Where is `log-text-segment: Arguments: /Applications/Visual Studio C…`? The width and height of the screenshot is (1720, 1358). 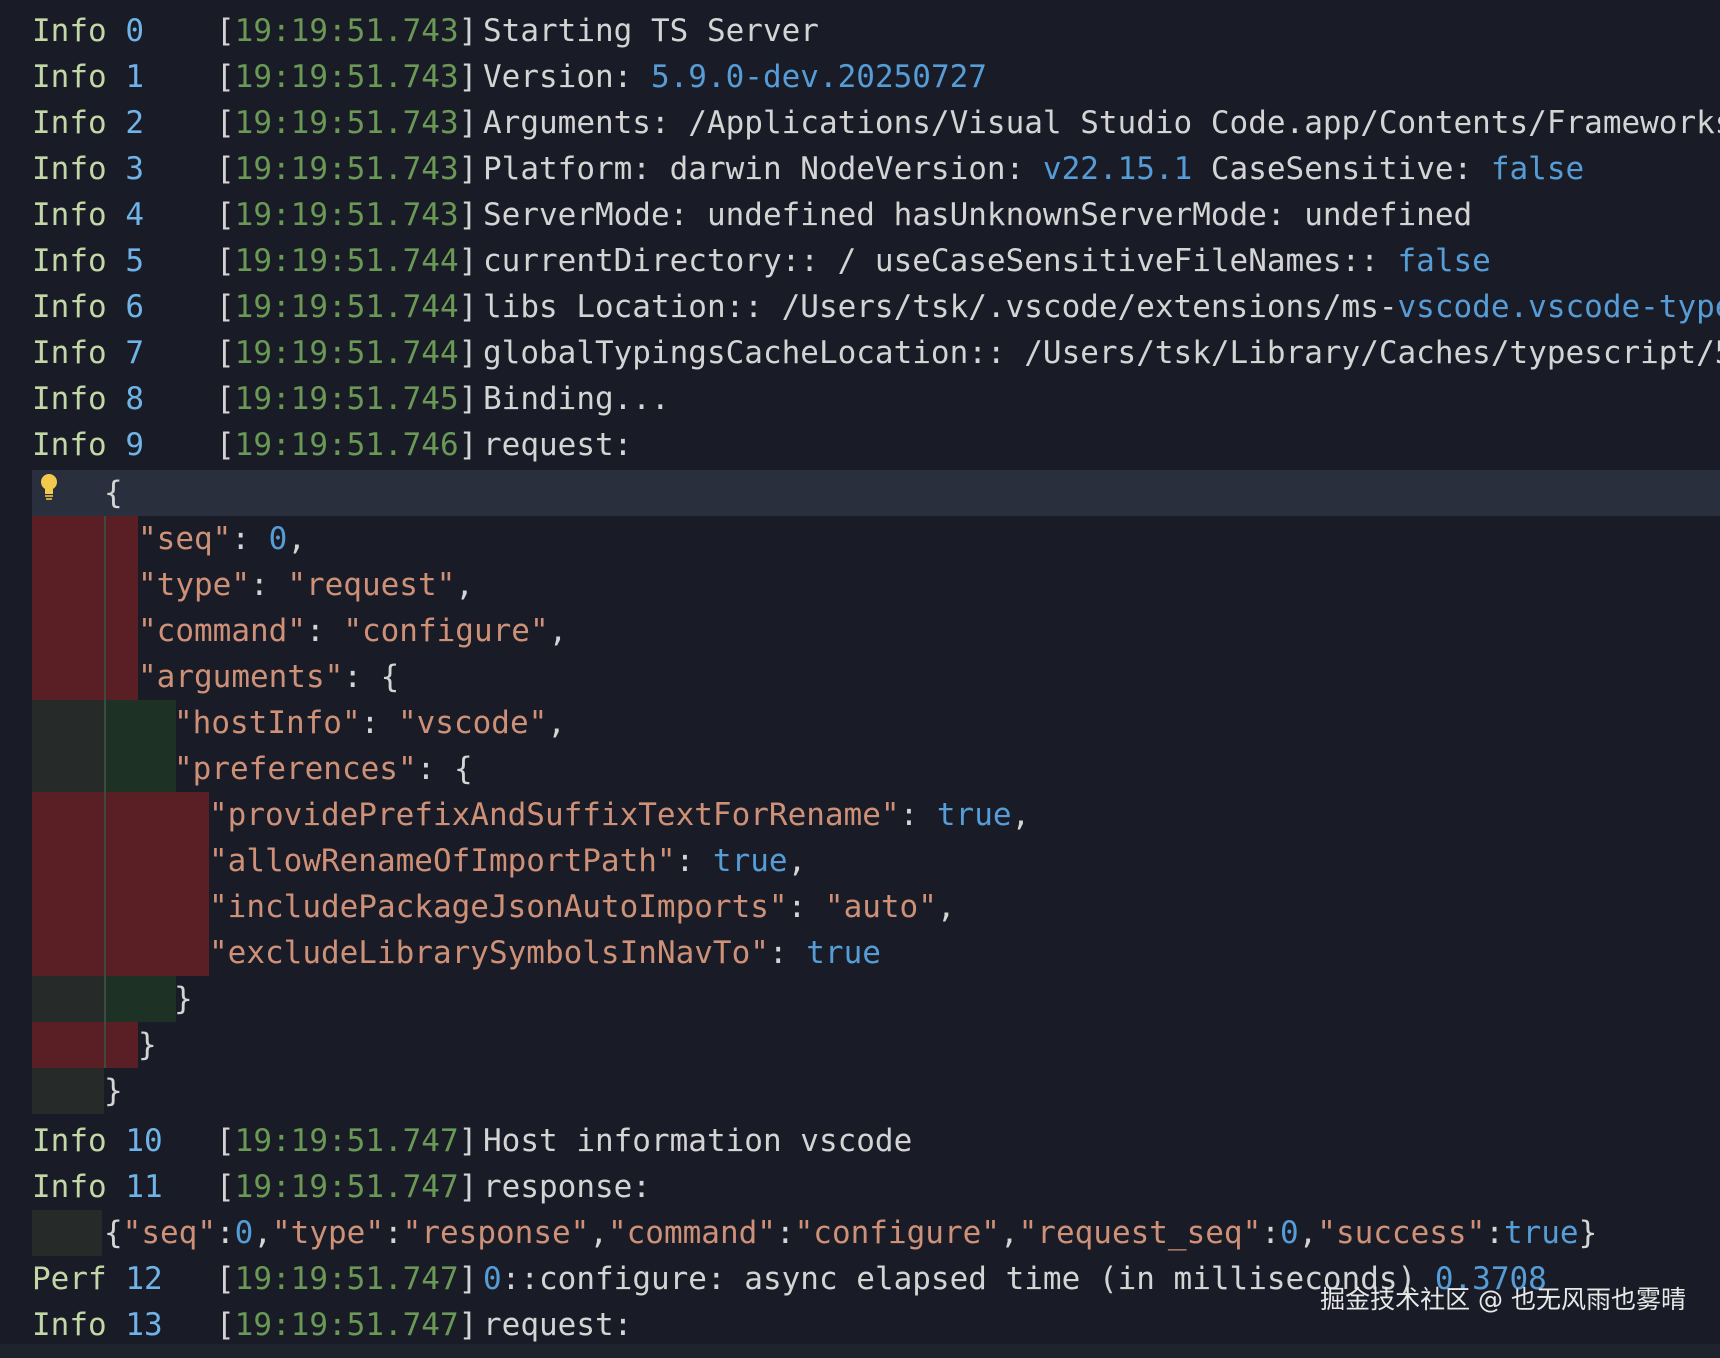 log-text-segment: Arguments: /Applications/Visual Studio C… is located at coordinates (1101, 123).